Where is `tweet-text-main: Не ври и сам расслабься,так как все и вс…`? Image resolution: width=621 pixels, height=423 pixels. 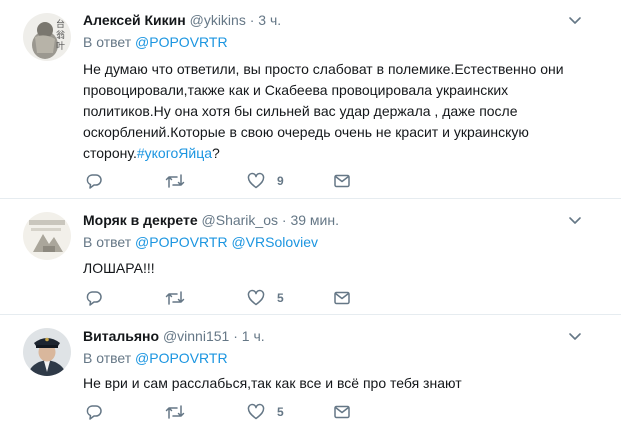 tweet-text-main: Не ври и сам расслабься,так как все и вс… is located at coordinates (272, 383).